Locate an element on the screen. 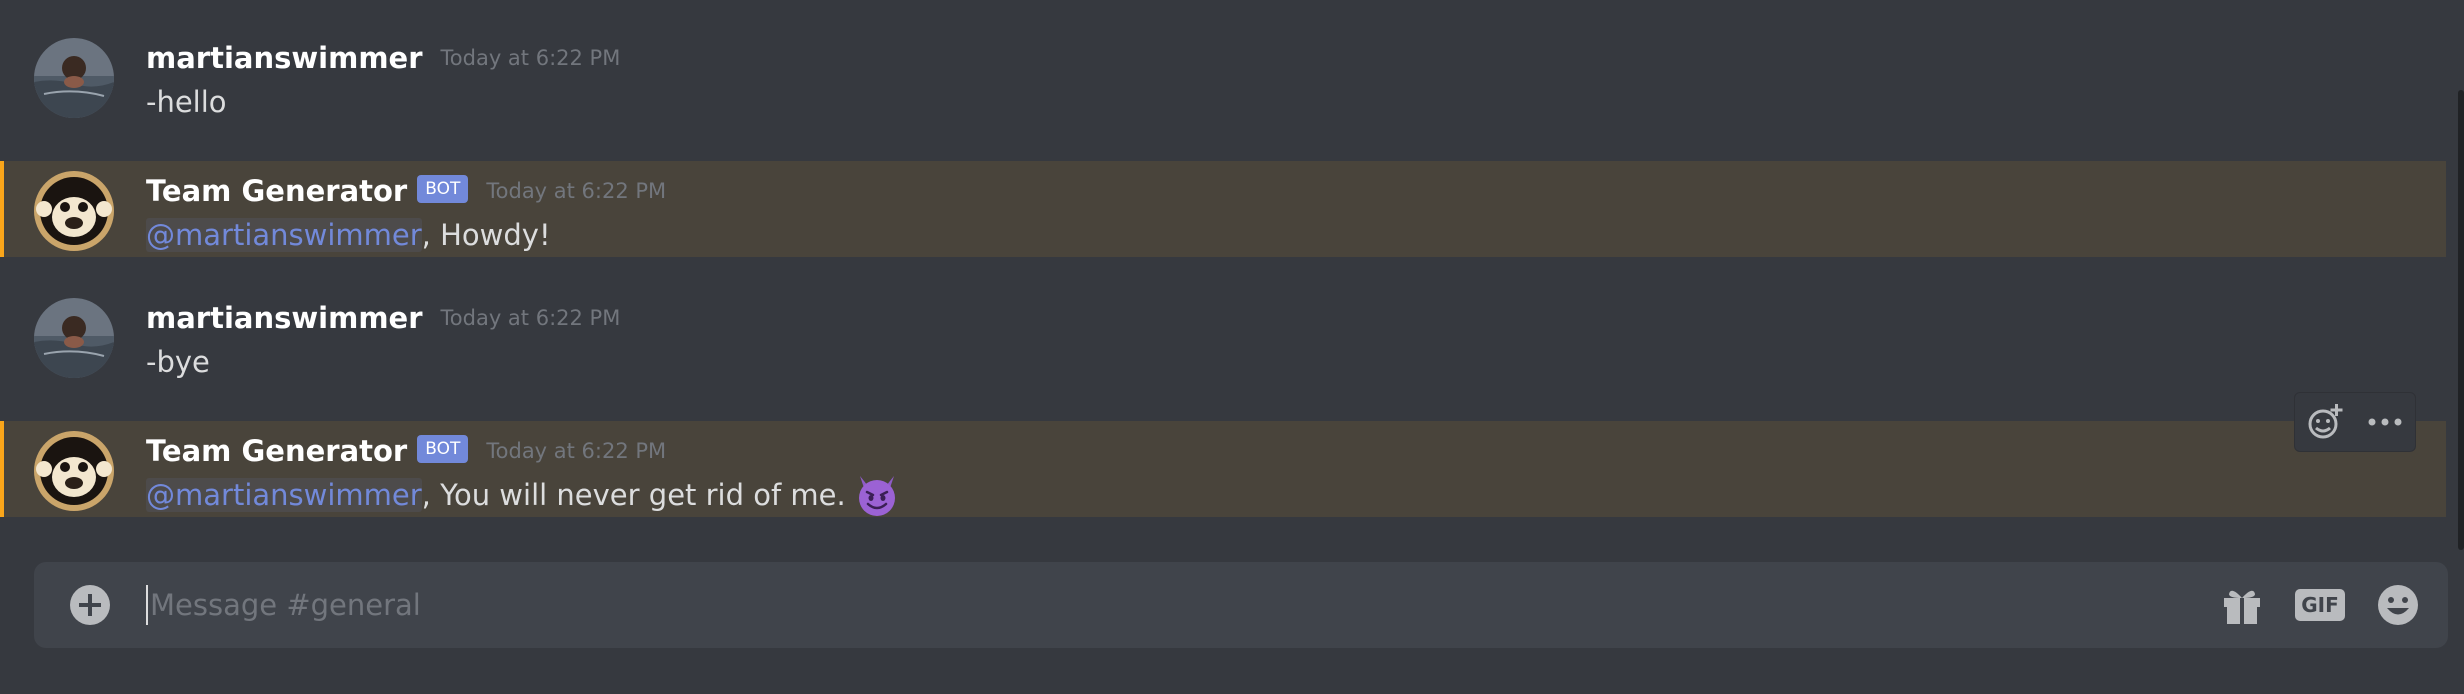 The width and height of the screenshot is (2464, 694). message-content: -hello is located at coordinates (186, 102).